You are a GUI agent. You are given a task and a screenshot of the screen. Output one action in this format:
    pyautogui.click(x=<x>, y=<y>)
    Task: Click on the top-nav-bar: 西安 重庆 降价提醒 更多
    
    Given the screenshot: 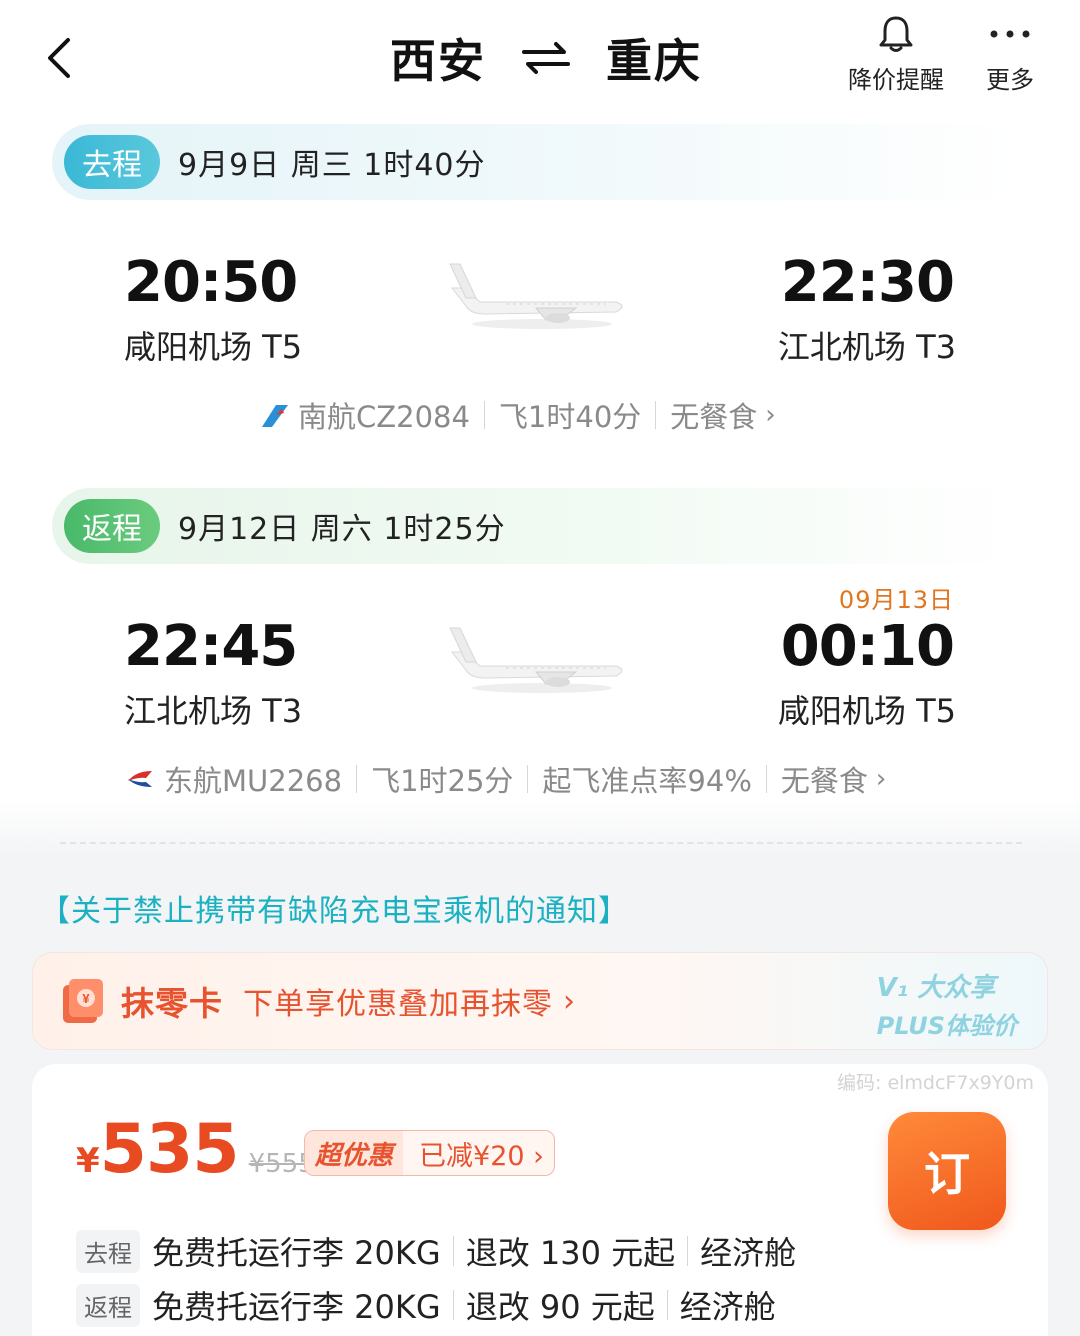 What is the action you would take?
    pyautogui.click(x=540, y=59)
    